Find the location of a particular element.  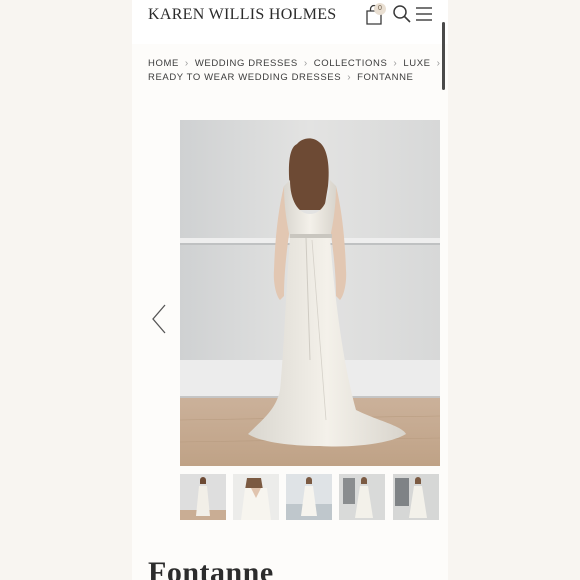

breadcrumb-home: HOME is located at coordinates (163, 63).